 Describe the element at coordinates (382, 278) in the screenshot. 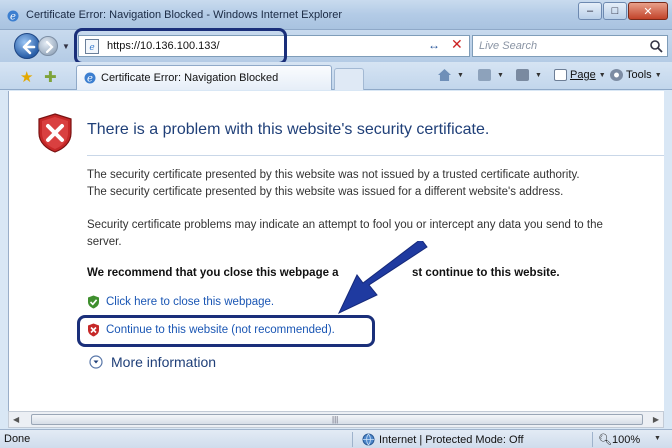

I see `annotation-arrow-icon` at that location.